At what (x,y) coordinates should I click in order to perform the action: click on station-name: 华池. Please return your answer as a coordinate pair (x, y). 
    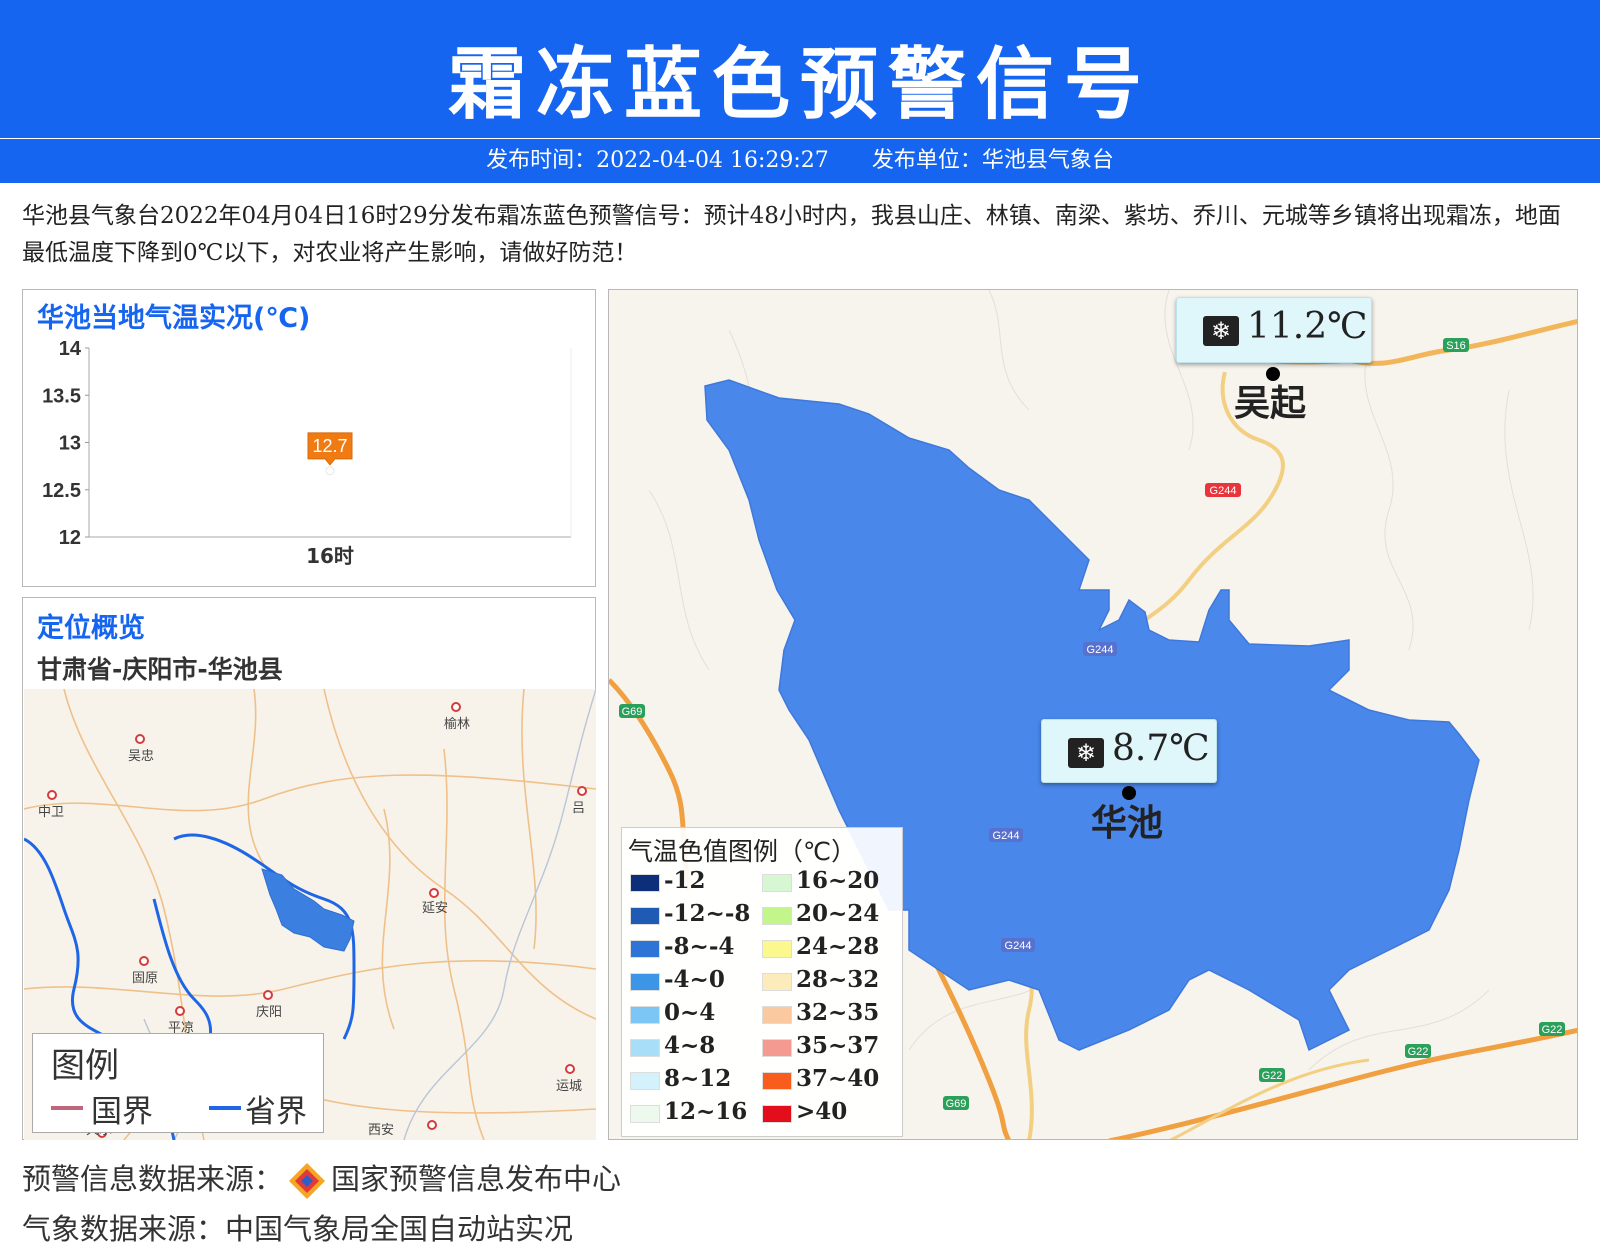
    Looking at the image, I should click on (1127, 823).